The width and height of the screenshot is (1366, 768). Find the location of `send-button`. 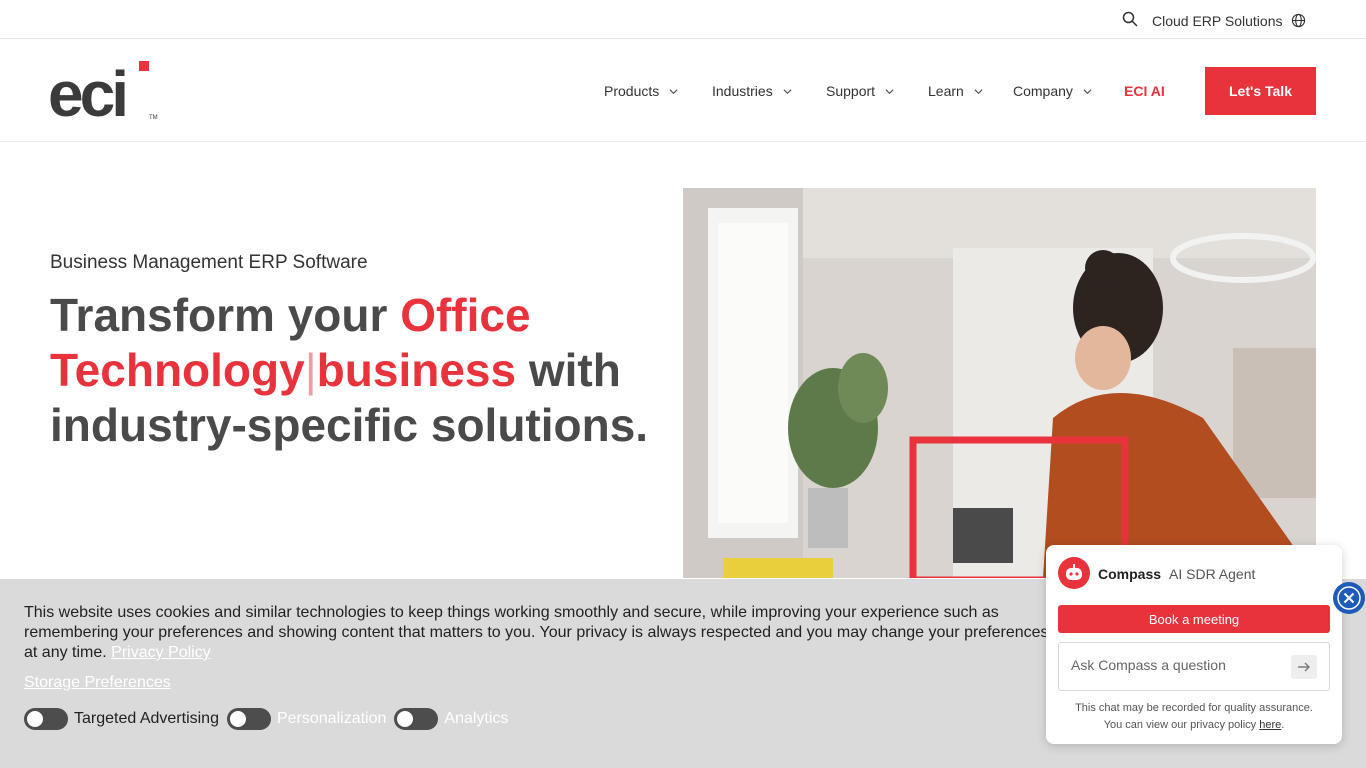

send-button is located at coordinates (1304, 667).